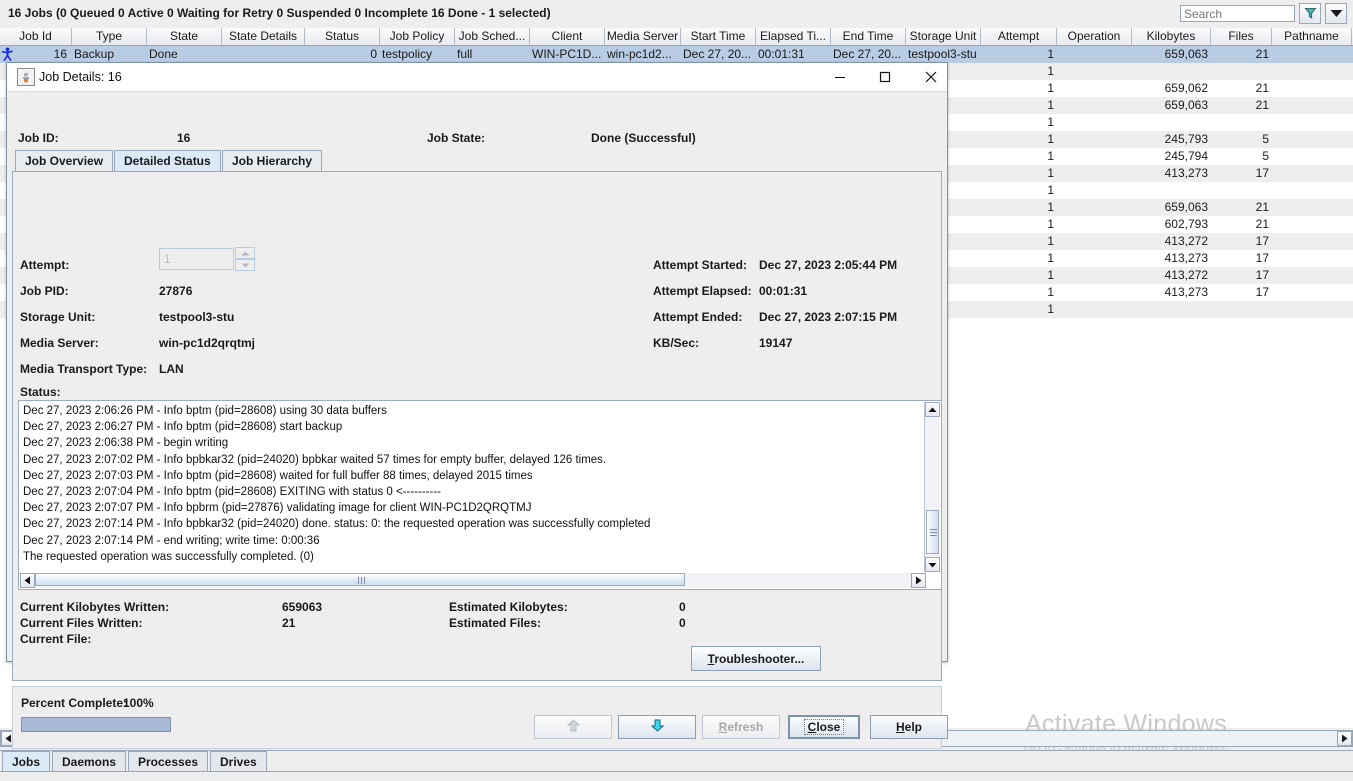  What do you see at coordinates (1019, 36) in the screenshot?
I see `jobs-column-header: Attempt` at bounding box center [1019, 36].